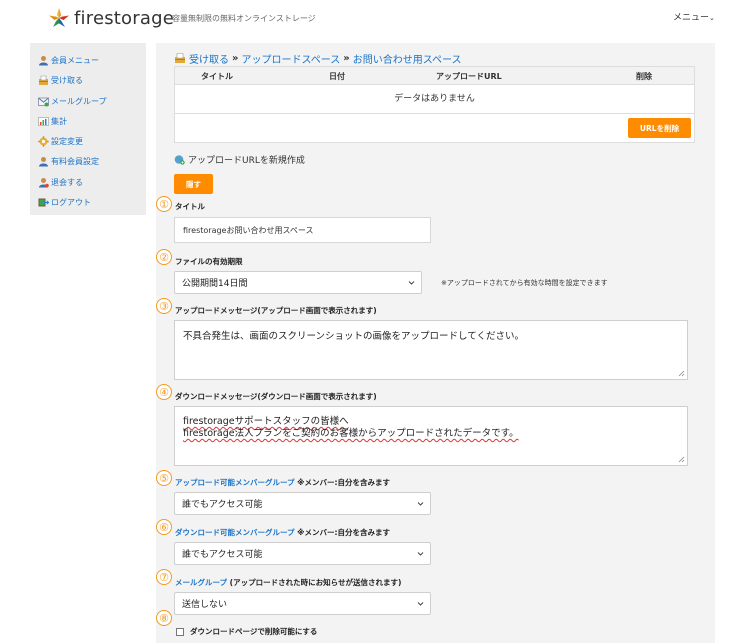 This screenshot has height=643, width=755. Describe the element at coordinates (342, 482) in the screenshot. I see `upload-group-note: ※メンバー:自分を含みます` at that location.